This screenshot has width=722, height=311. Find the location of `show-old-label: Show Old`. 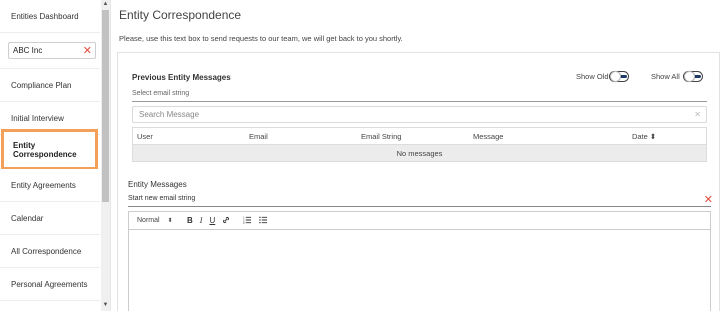

show-old-label: Show Old is located at coordinates (592, 76).